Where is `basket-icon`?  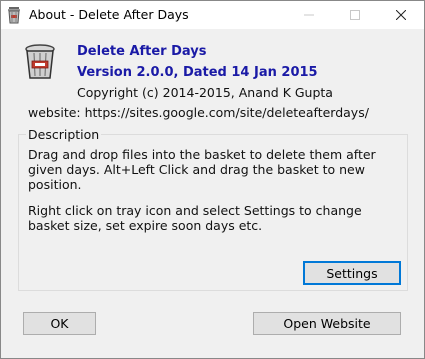 basket-icon is located at coordinates (14, 15).